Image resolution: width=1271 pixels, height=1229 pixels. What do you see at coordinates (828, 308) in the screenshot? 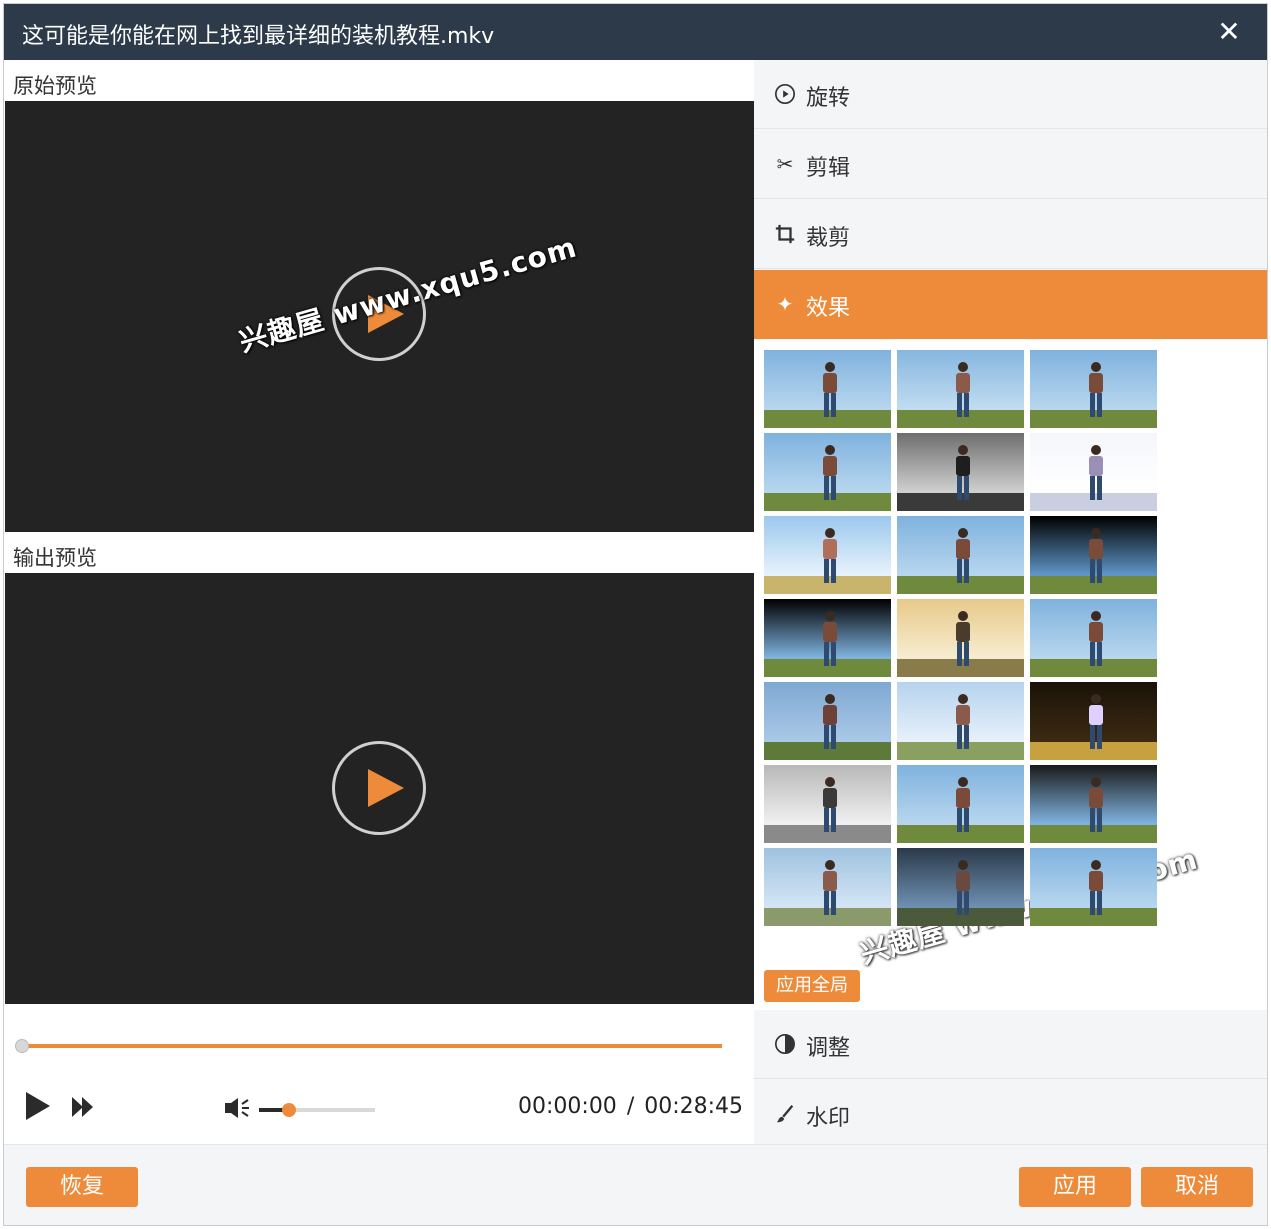
I see `menu-effects-label: 效果` at bounding box center [828, 308].